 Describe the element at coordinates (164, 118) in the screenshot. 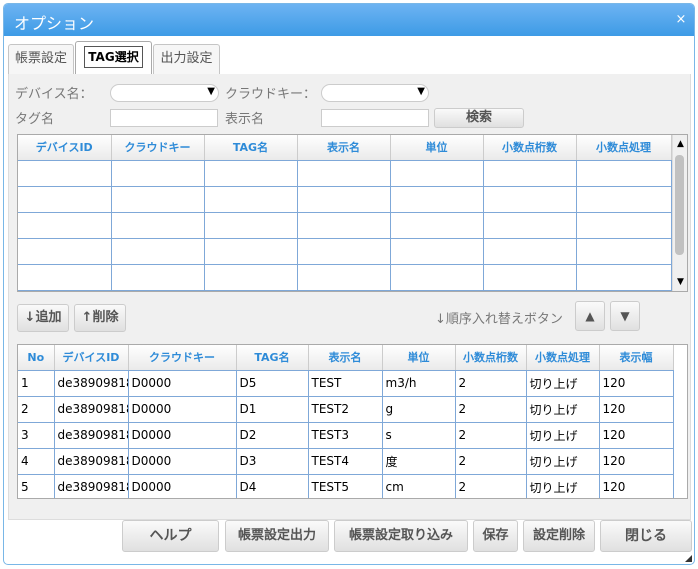

I see `tag-name-input` at that location.